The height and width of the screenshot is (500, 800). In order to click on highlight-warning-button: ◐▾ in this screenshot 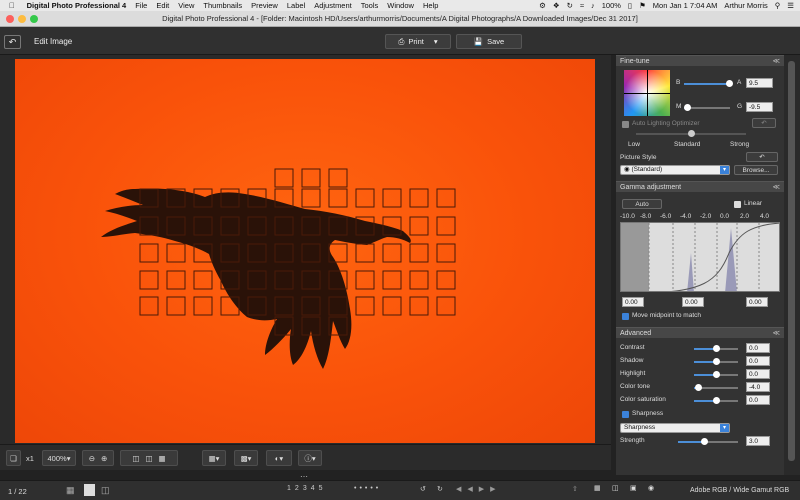, I will do `click(279, 458)`.